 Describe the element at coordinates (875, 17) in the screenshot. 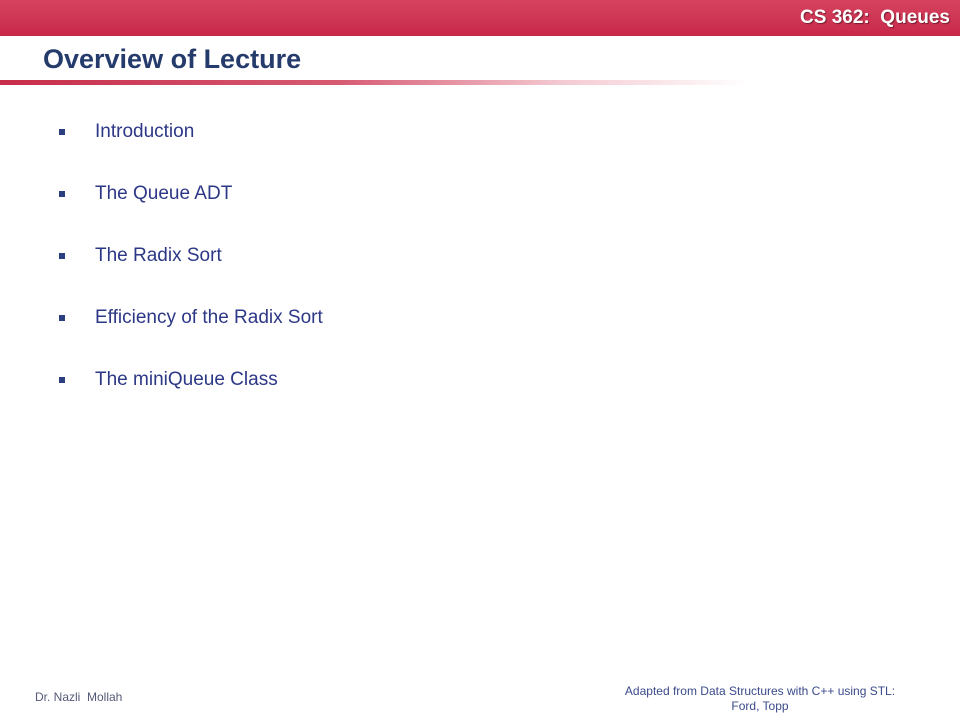

I see `course-title: CS 362: Queues` at that location.